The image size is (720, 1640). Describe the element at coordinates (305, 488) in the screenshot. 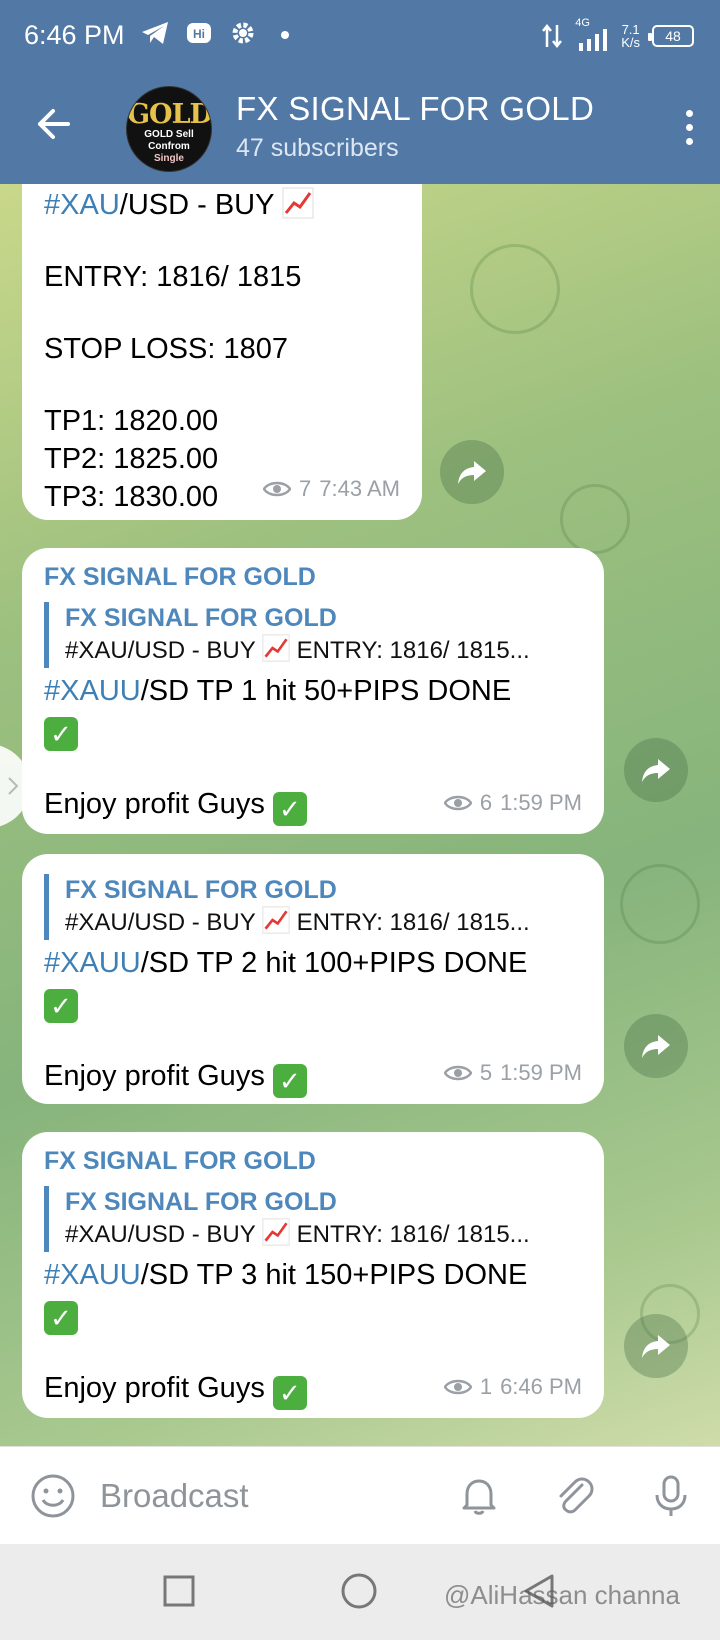

I see `view-count: 7` at that location.